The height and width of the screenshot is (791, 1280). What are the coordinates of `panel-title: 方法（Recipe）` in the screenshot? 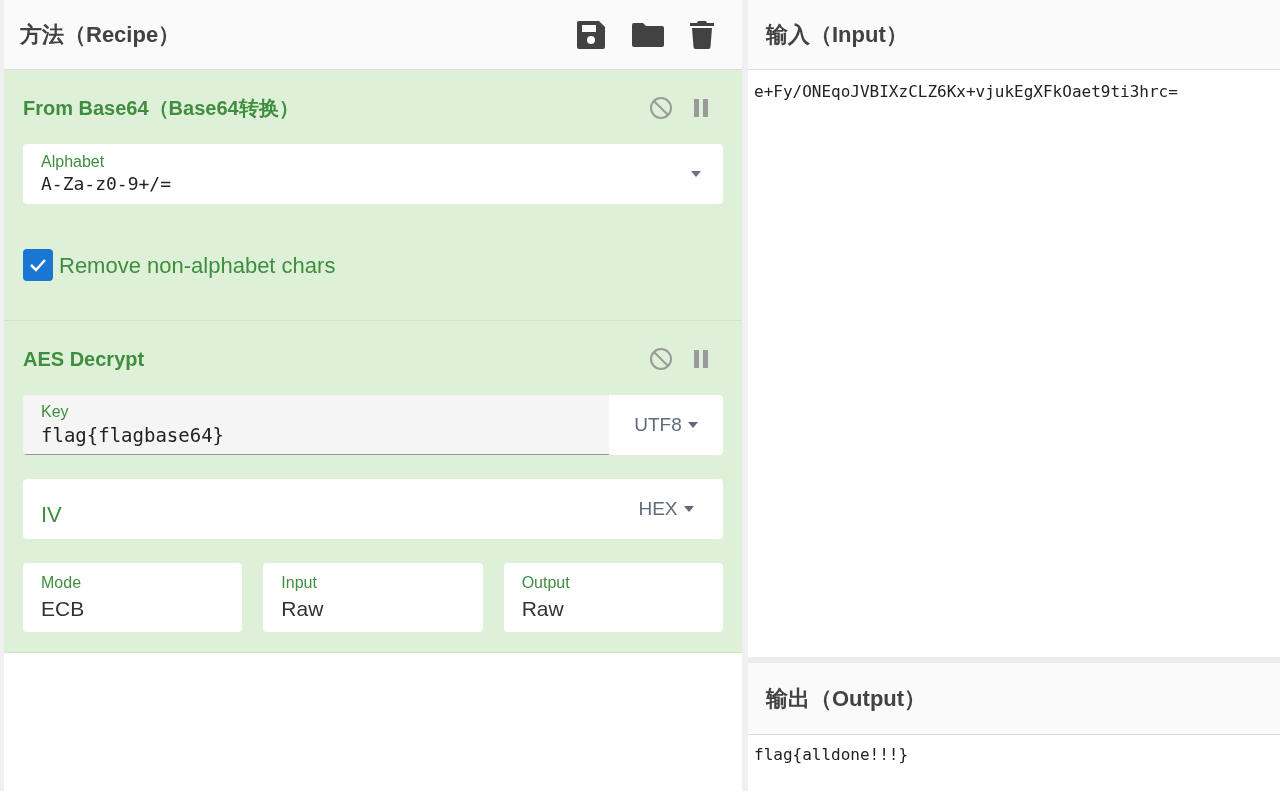 It's located at (100, 35).